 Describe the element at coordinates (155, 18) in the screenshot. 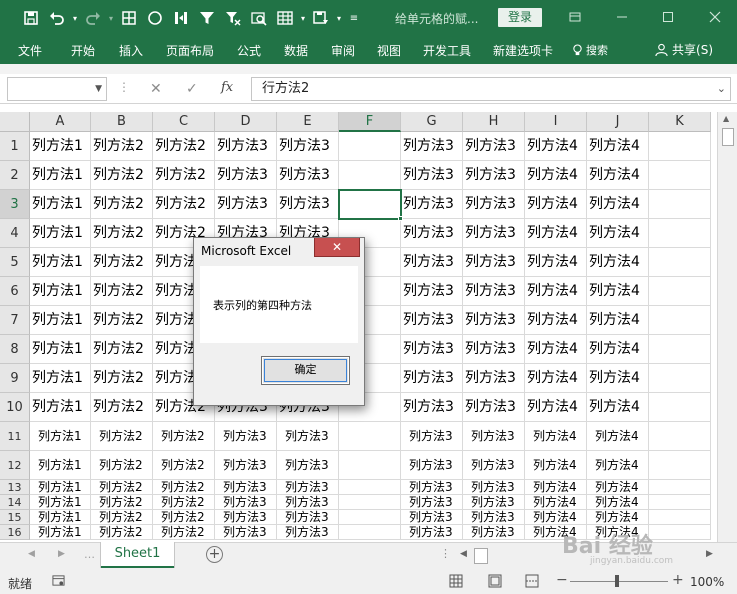

I see `circle-shape-icon` at that location.